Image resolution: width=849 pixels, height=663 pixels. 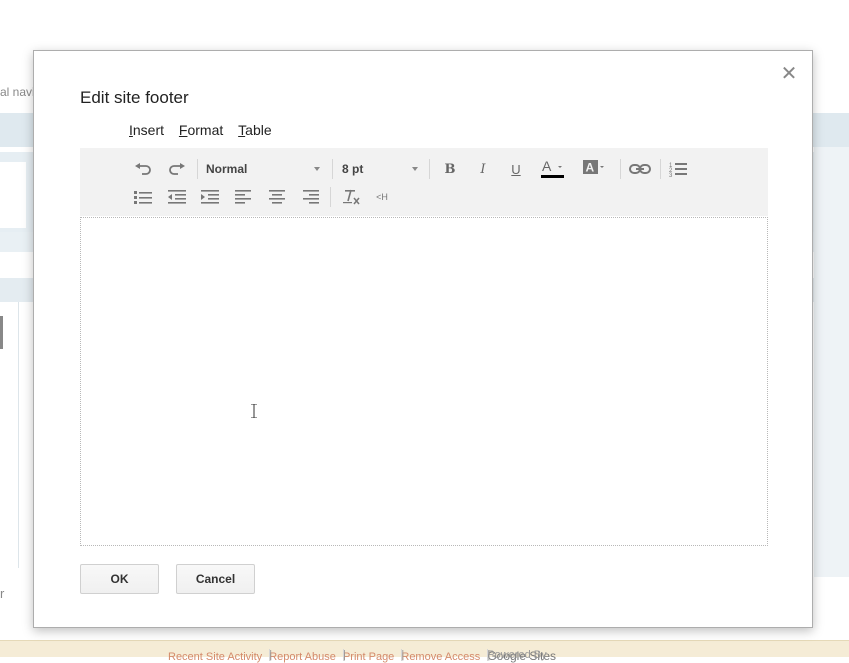 What do you see at coordinates (277, 197) in the screenshot?
I see `align-center-icon` at bounding box center [277, 197].